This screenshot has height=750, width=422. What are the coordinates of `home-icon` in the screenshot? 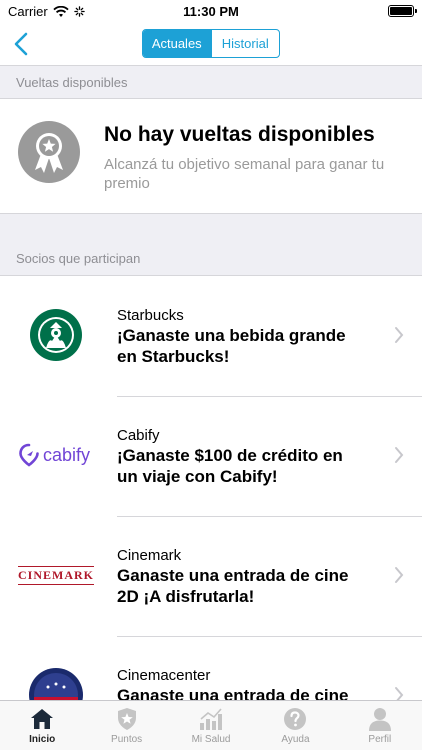 It's located at (42, 719).